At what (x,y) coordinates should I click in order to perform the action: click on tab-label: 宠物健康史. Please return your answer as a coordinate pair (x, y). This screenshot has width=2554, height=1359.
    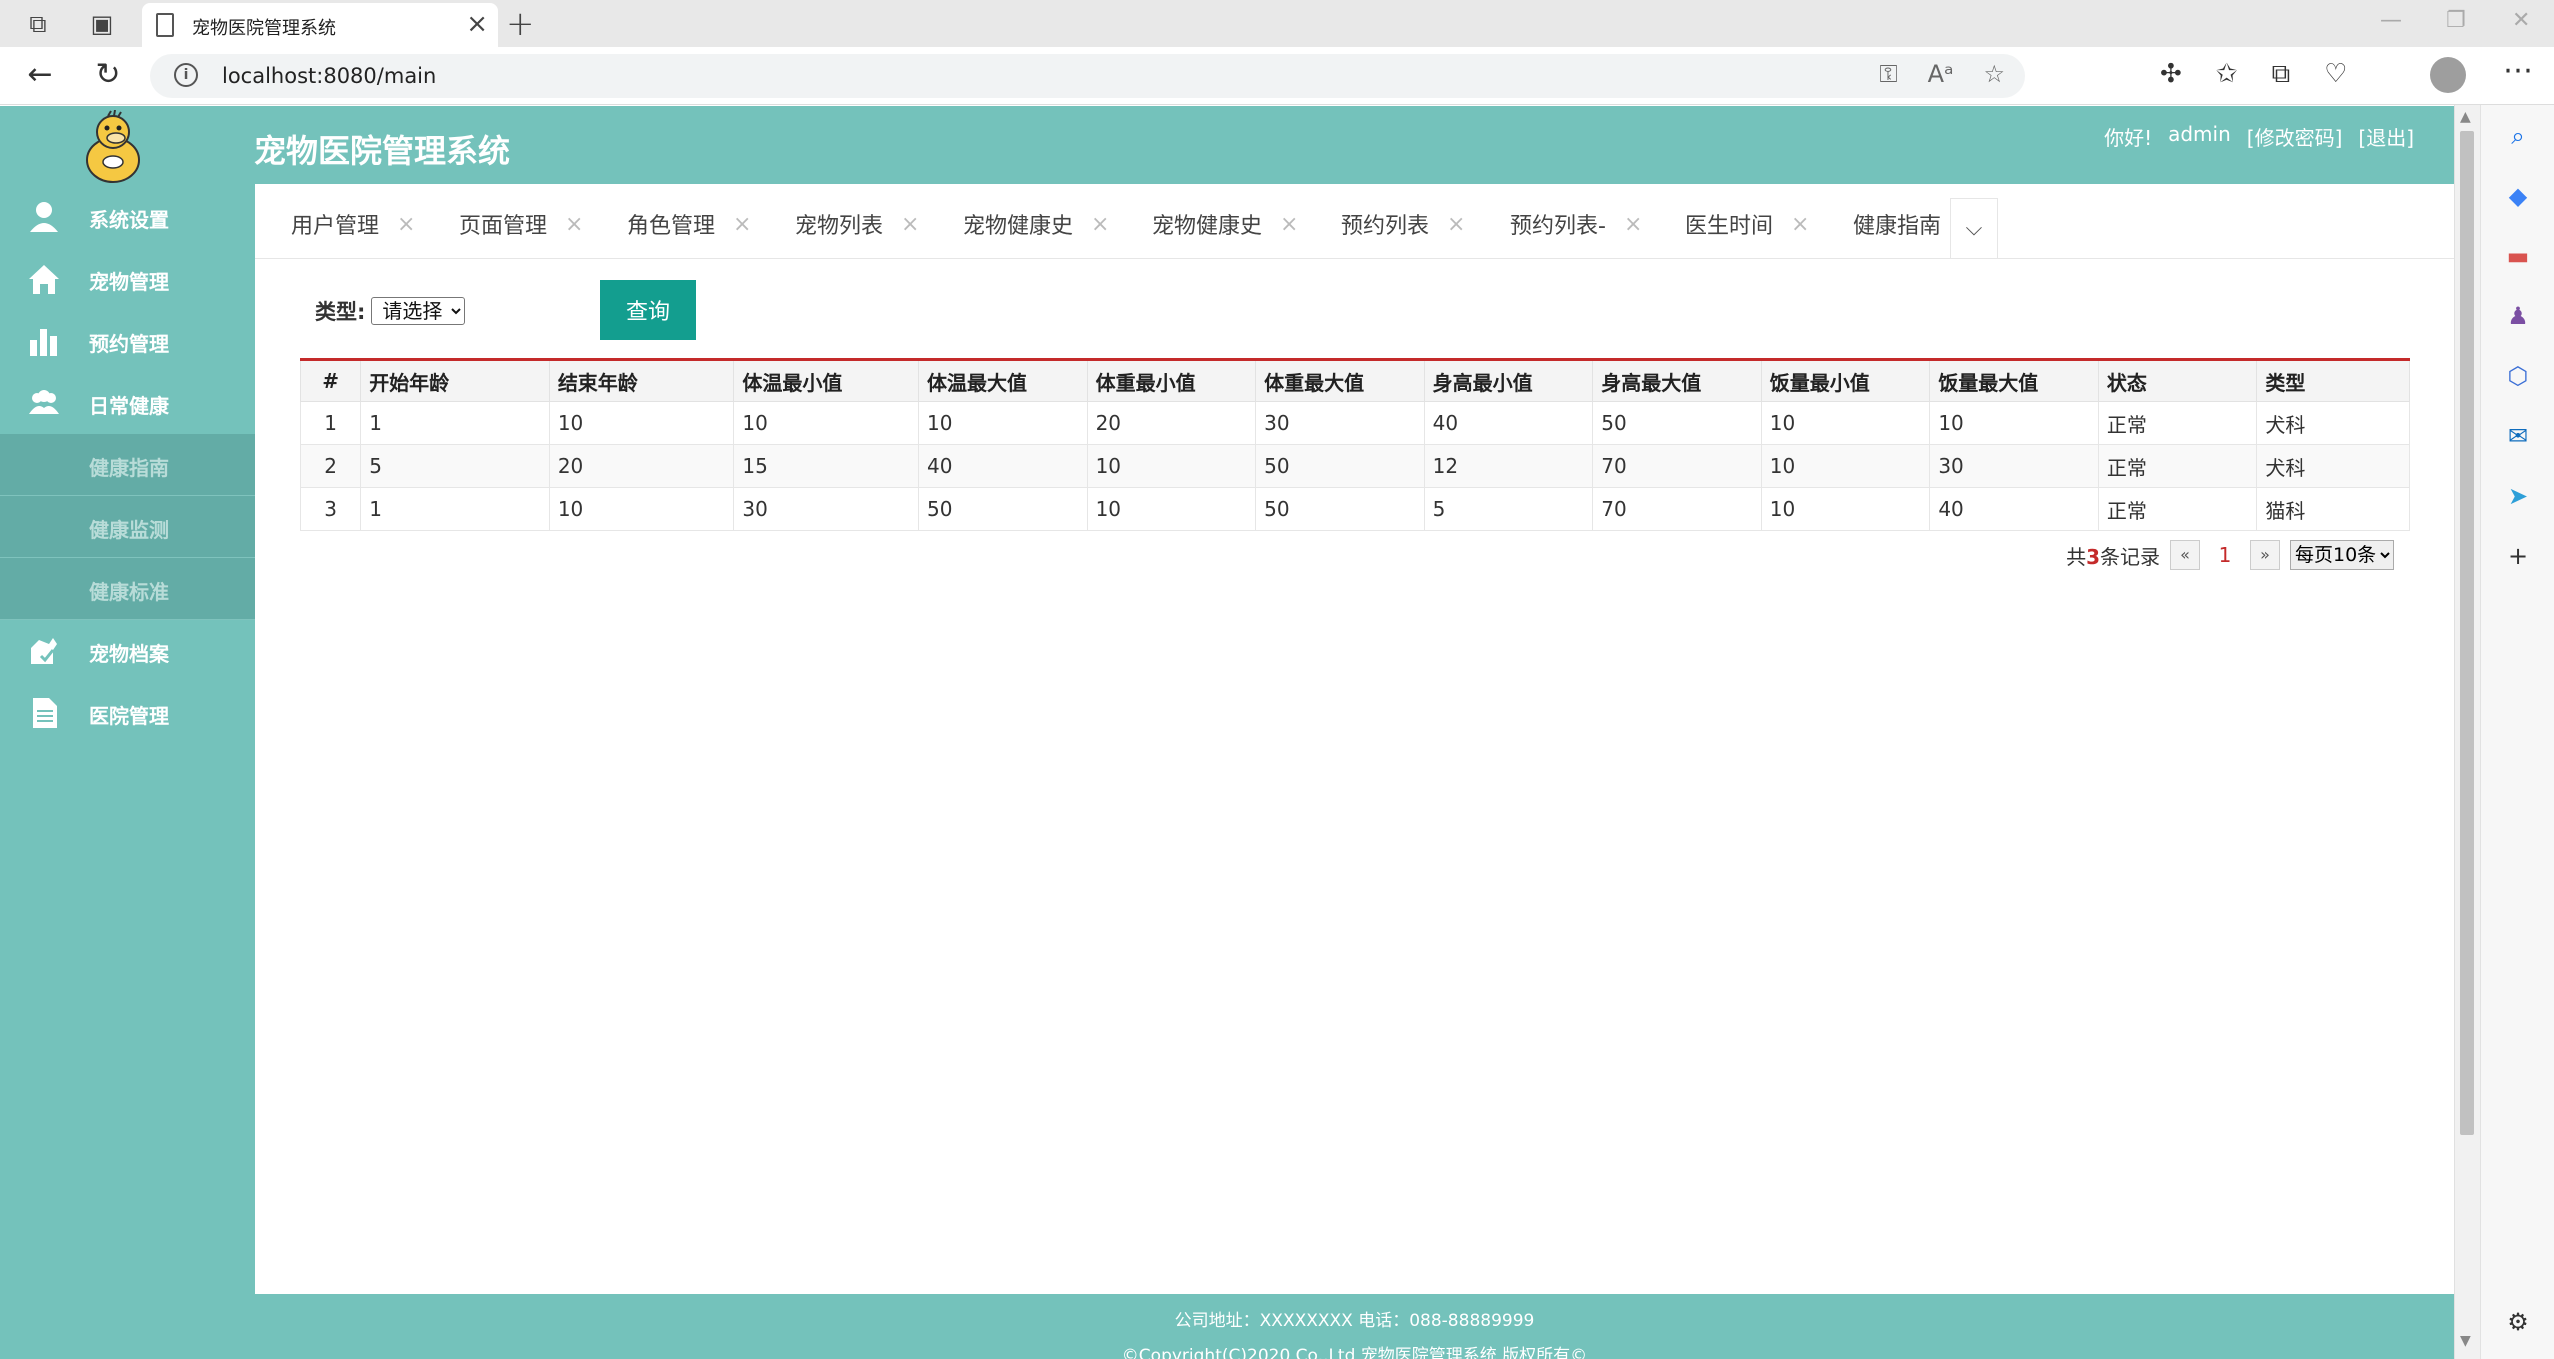
    Looking at the image, I should click on (1018, 226).